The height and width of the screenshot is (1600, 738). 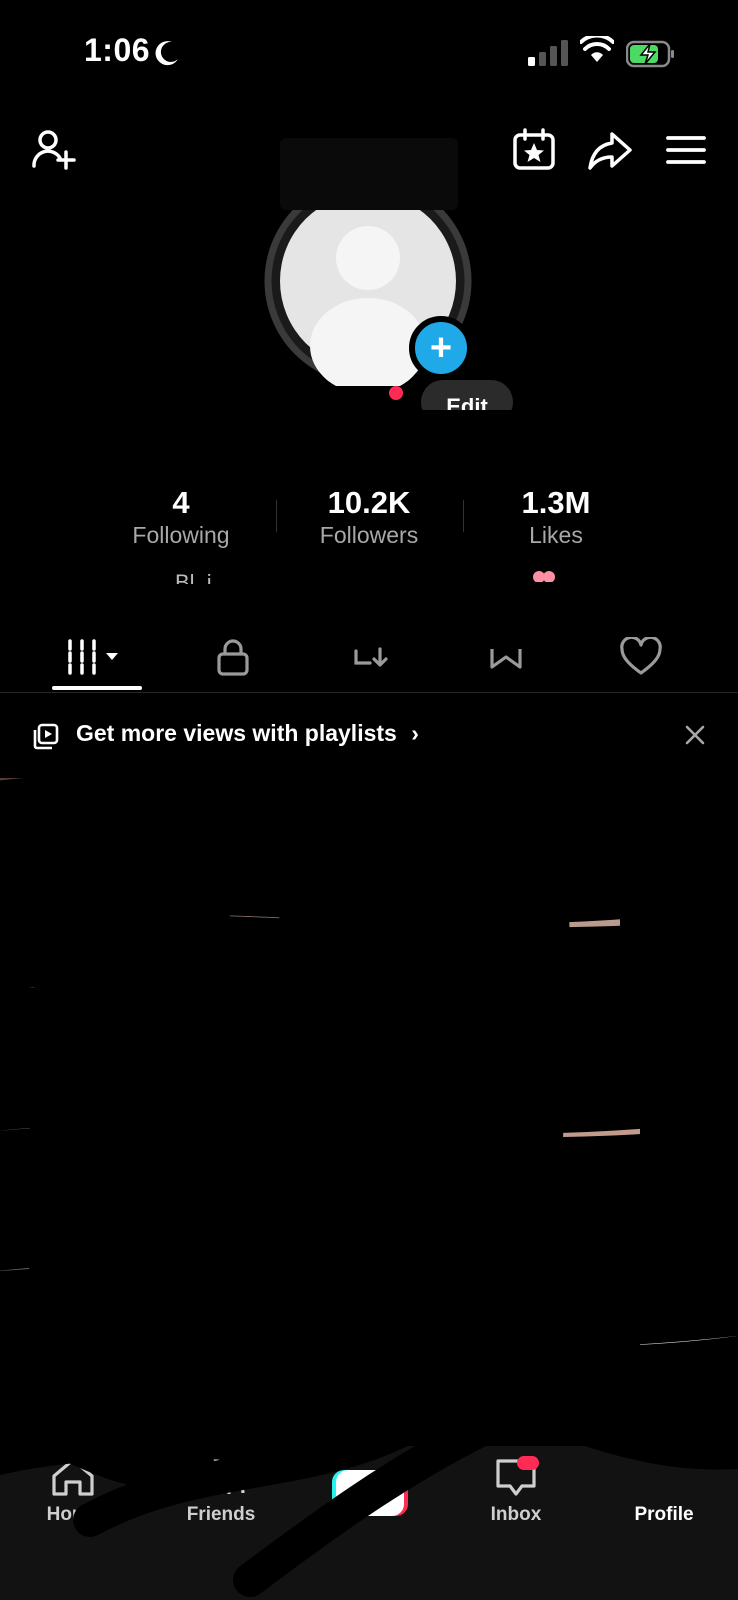 I want to click on share-arrow-icon, so click(x=610, y=151).